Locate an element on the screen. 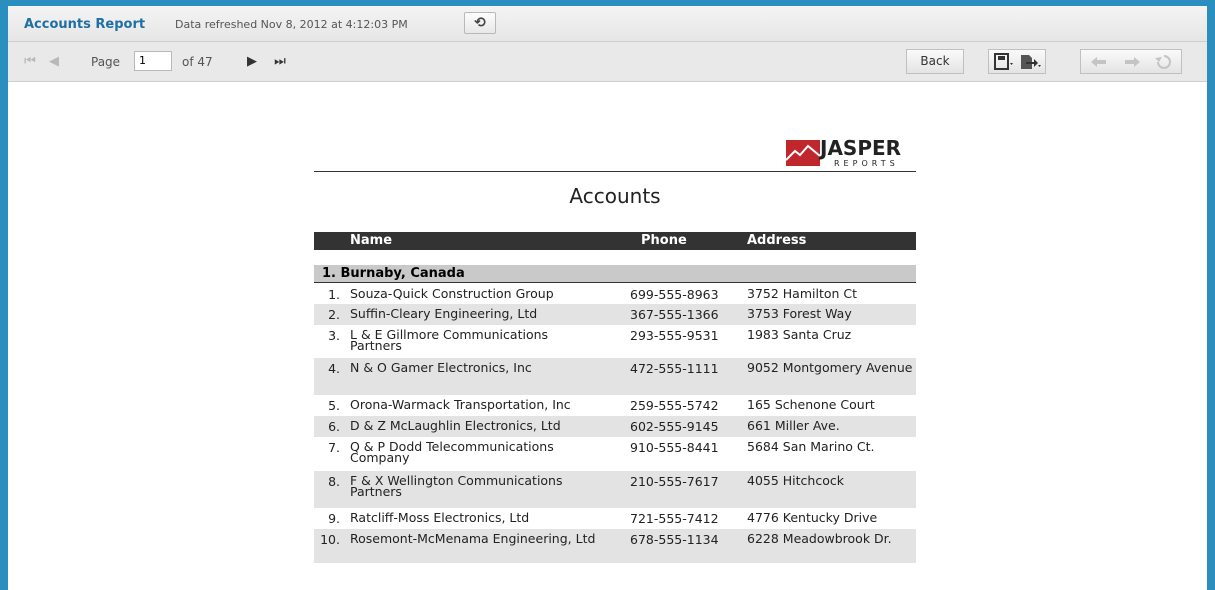 The height and width of the screenshot is (590, 1215). export-group is located at coordinates (1017, 61).